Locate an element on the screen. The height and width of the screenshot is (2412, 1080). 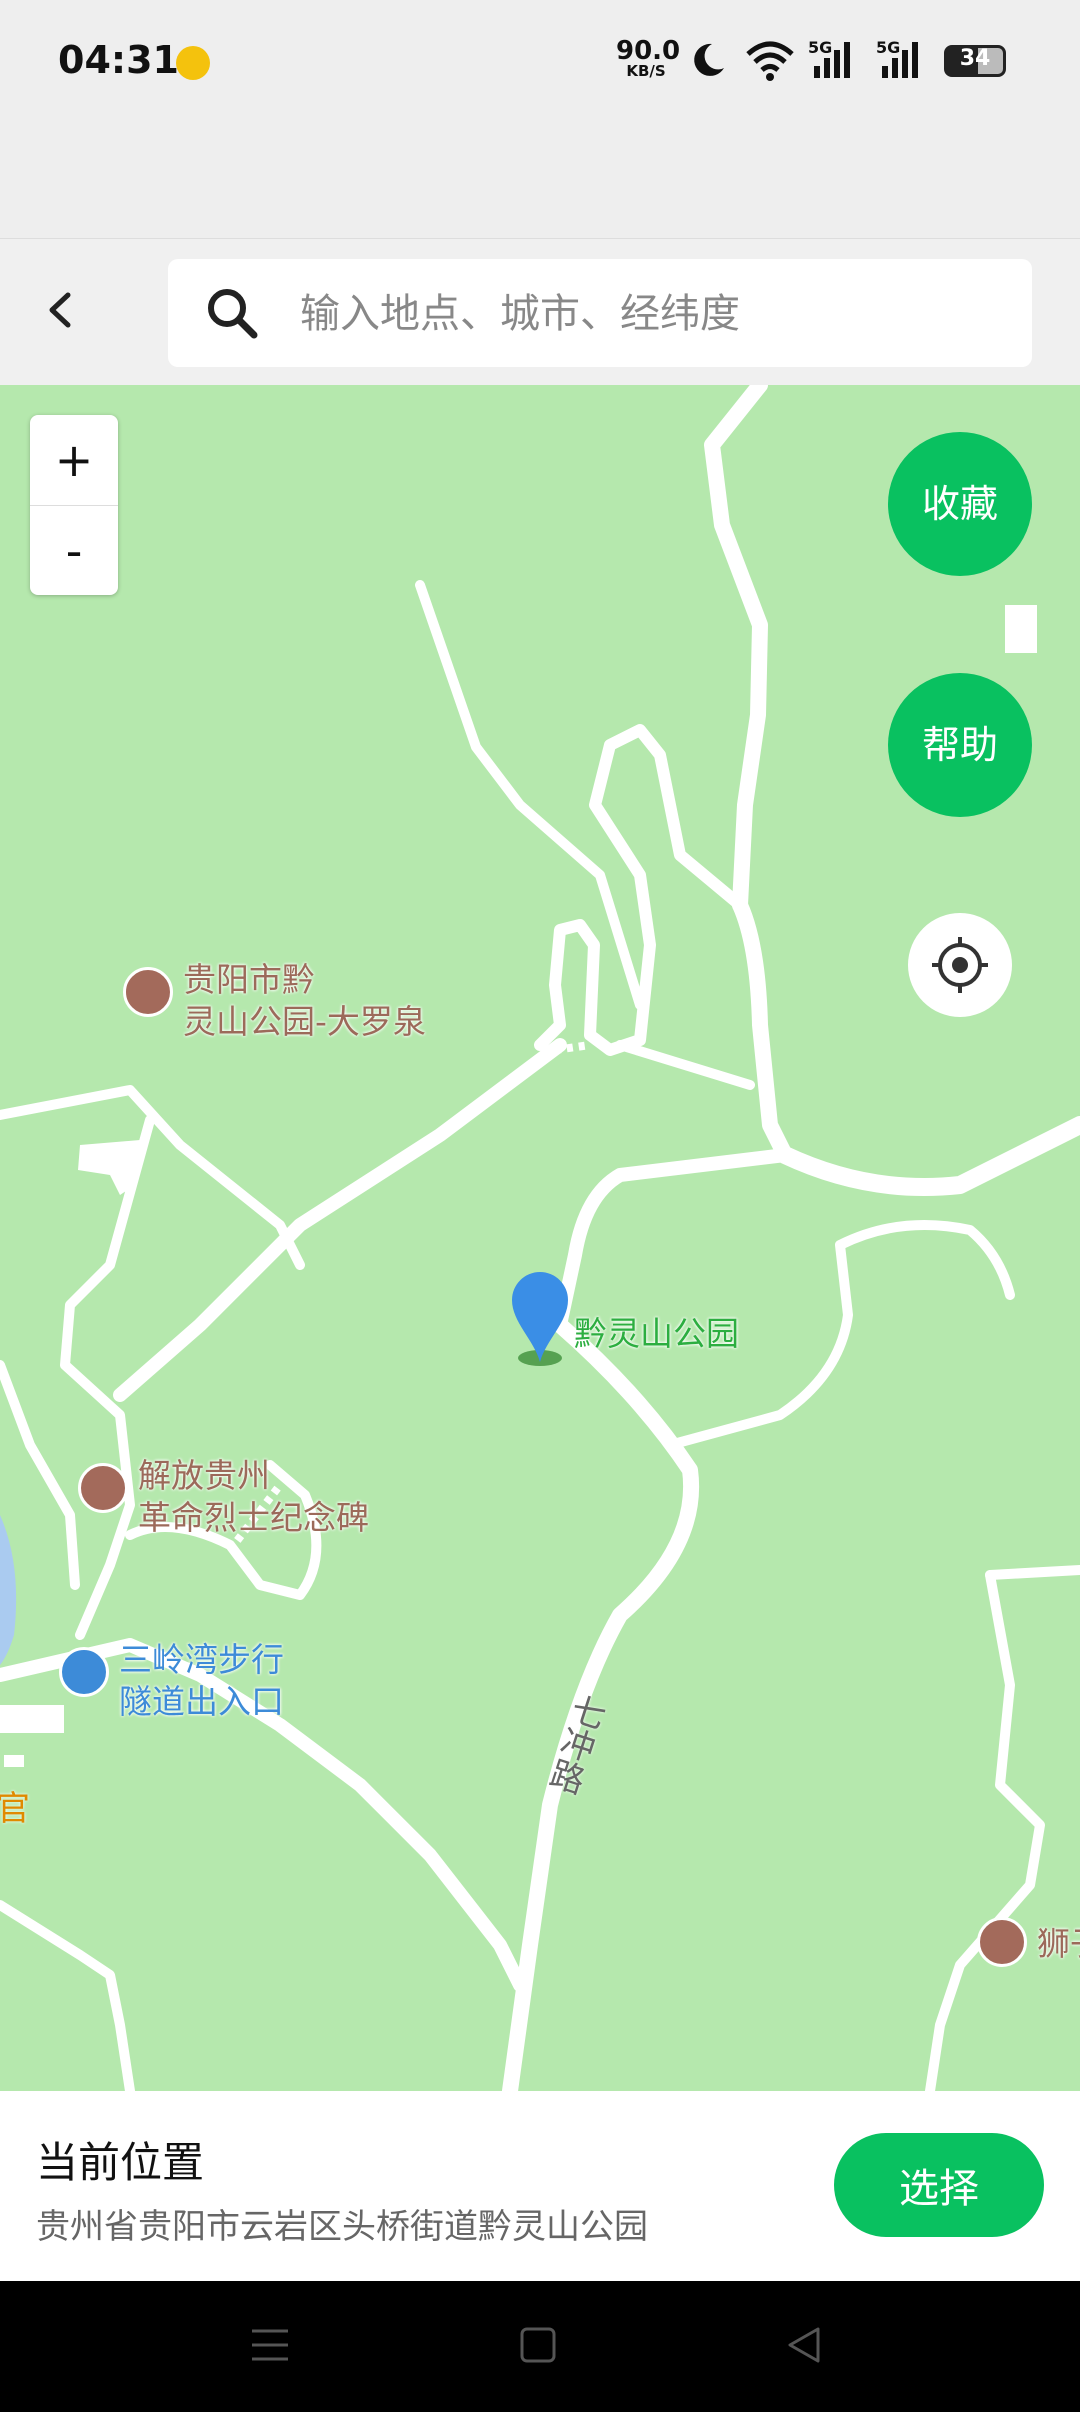
locate-icon is located at coordinates (960, 965).